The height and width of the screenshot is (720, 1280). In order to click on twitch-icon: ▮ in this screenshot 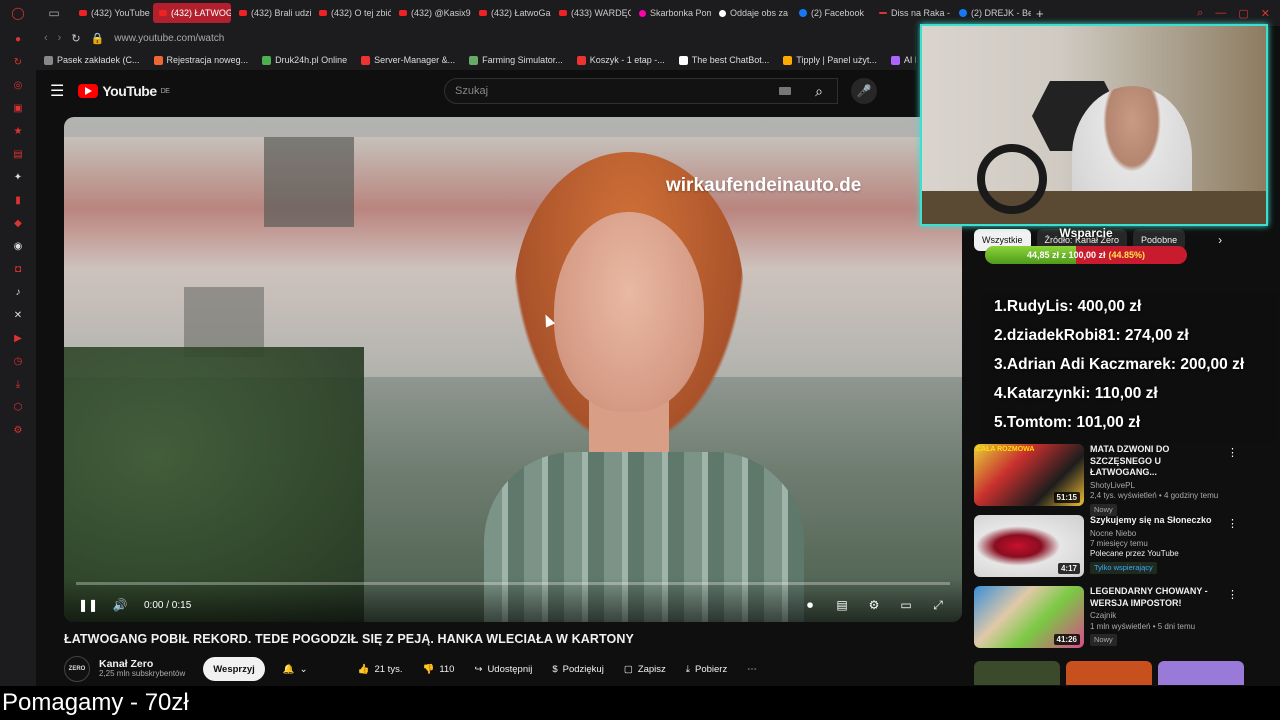, I will do `click(18, 200)`.